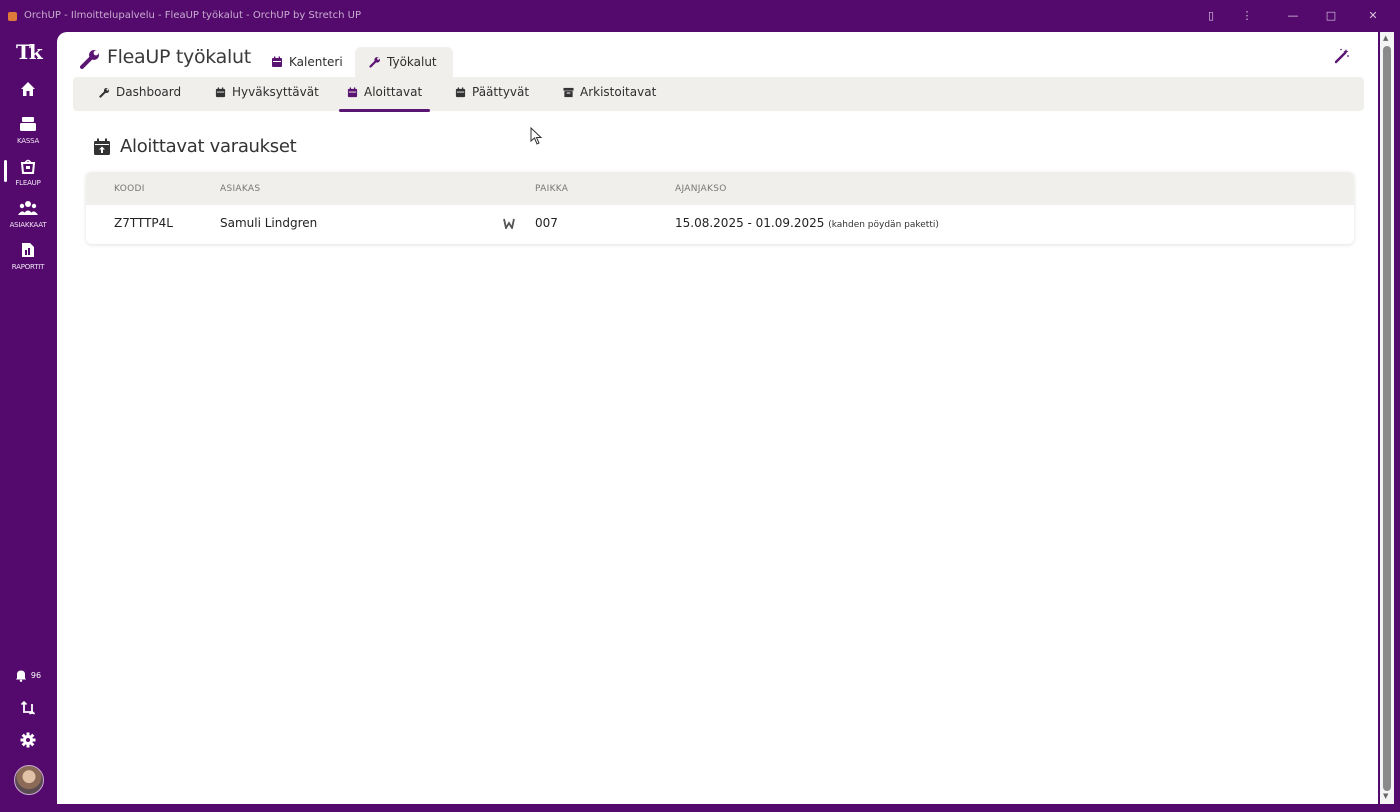 This screenshot has height=812, width=1400. I want to click on fleaup-icon, so click(28, 166).